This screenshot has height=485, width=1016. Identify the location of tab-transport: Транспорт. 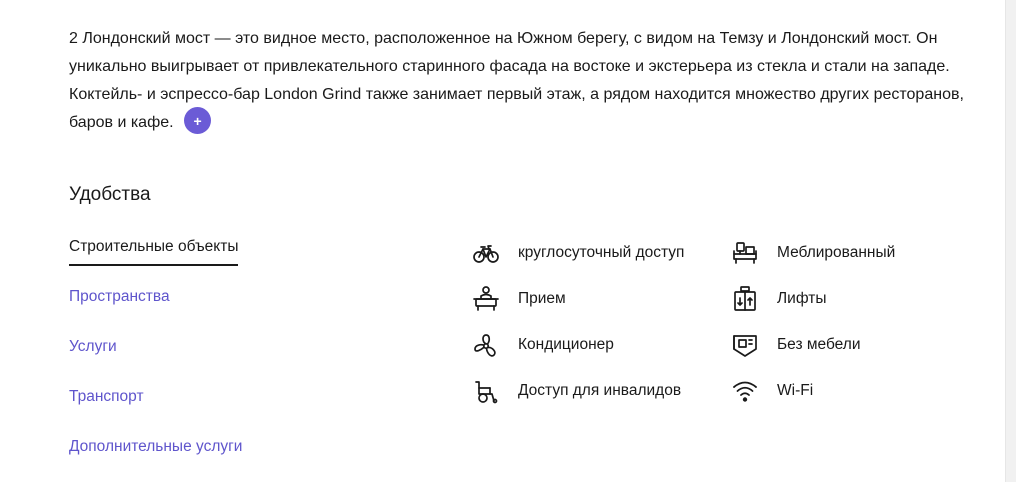
(155, 410).